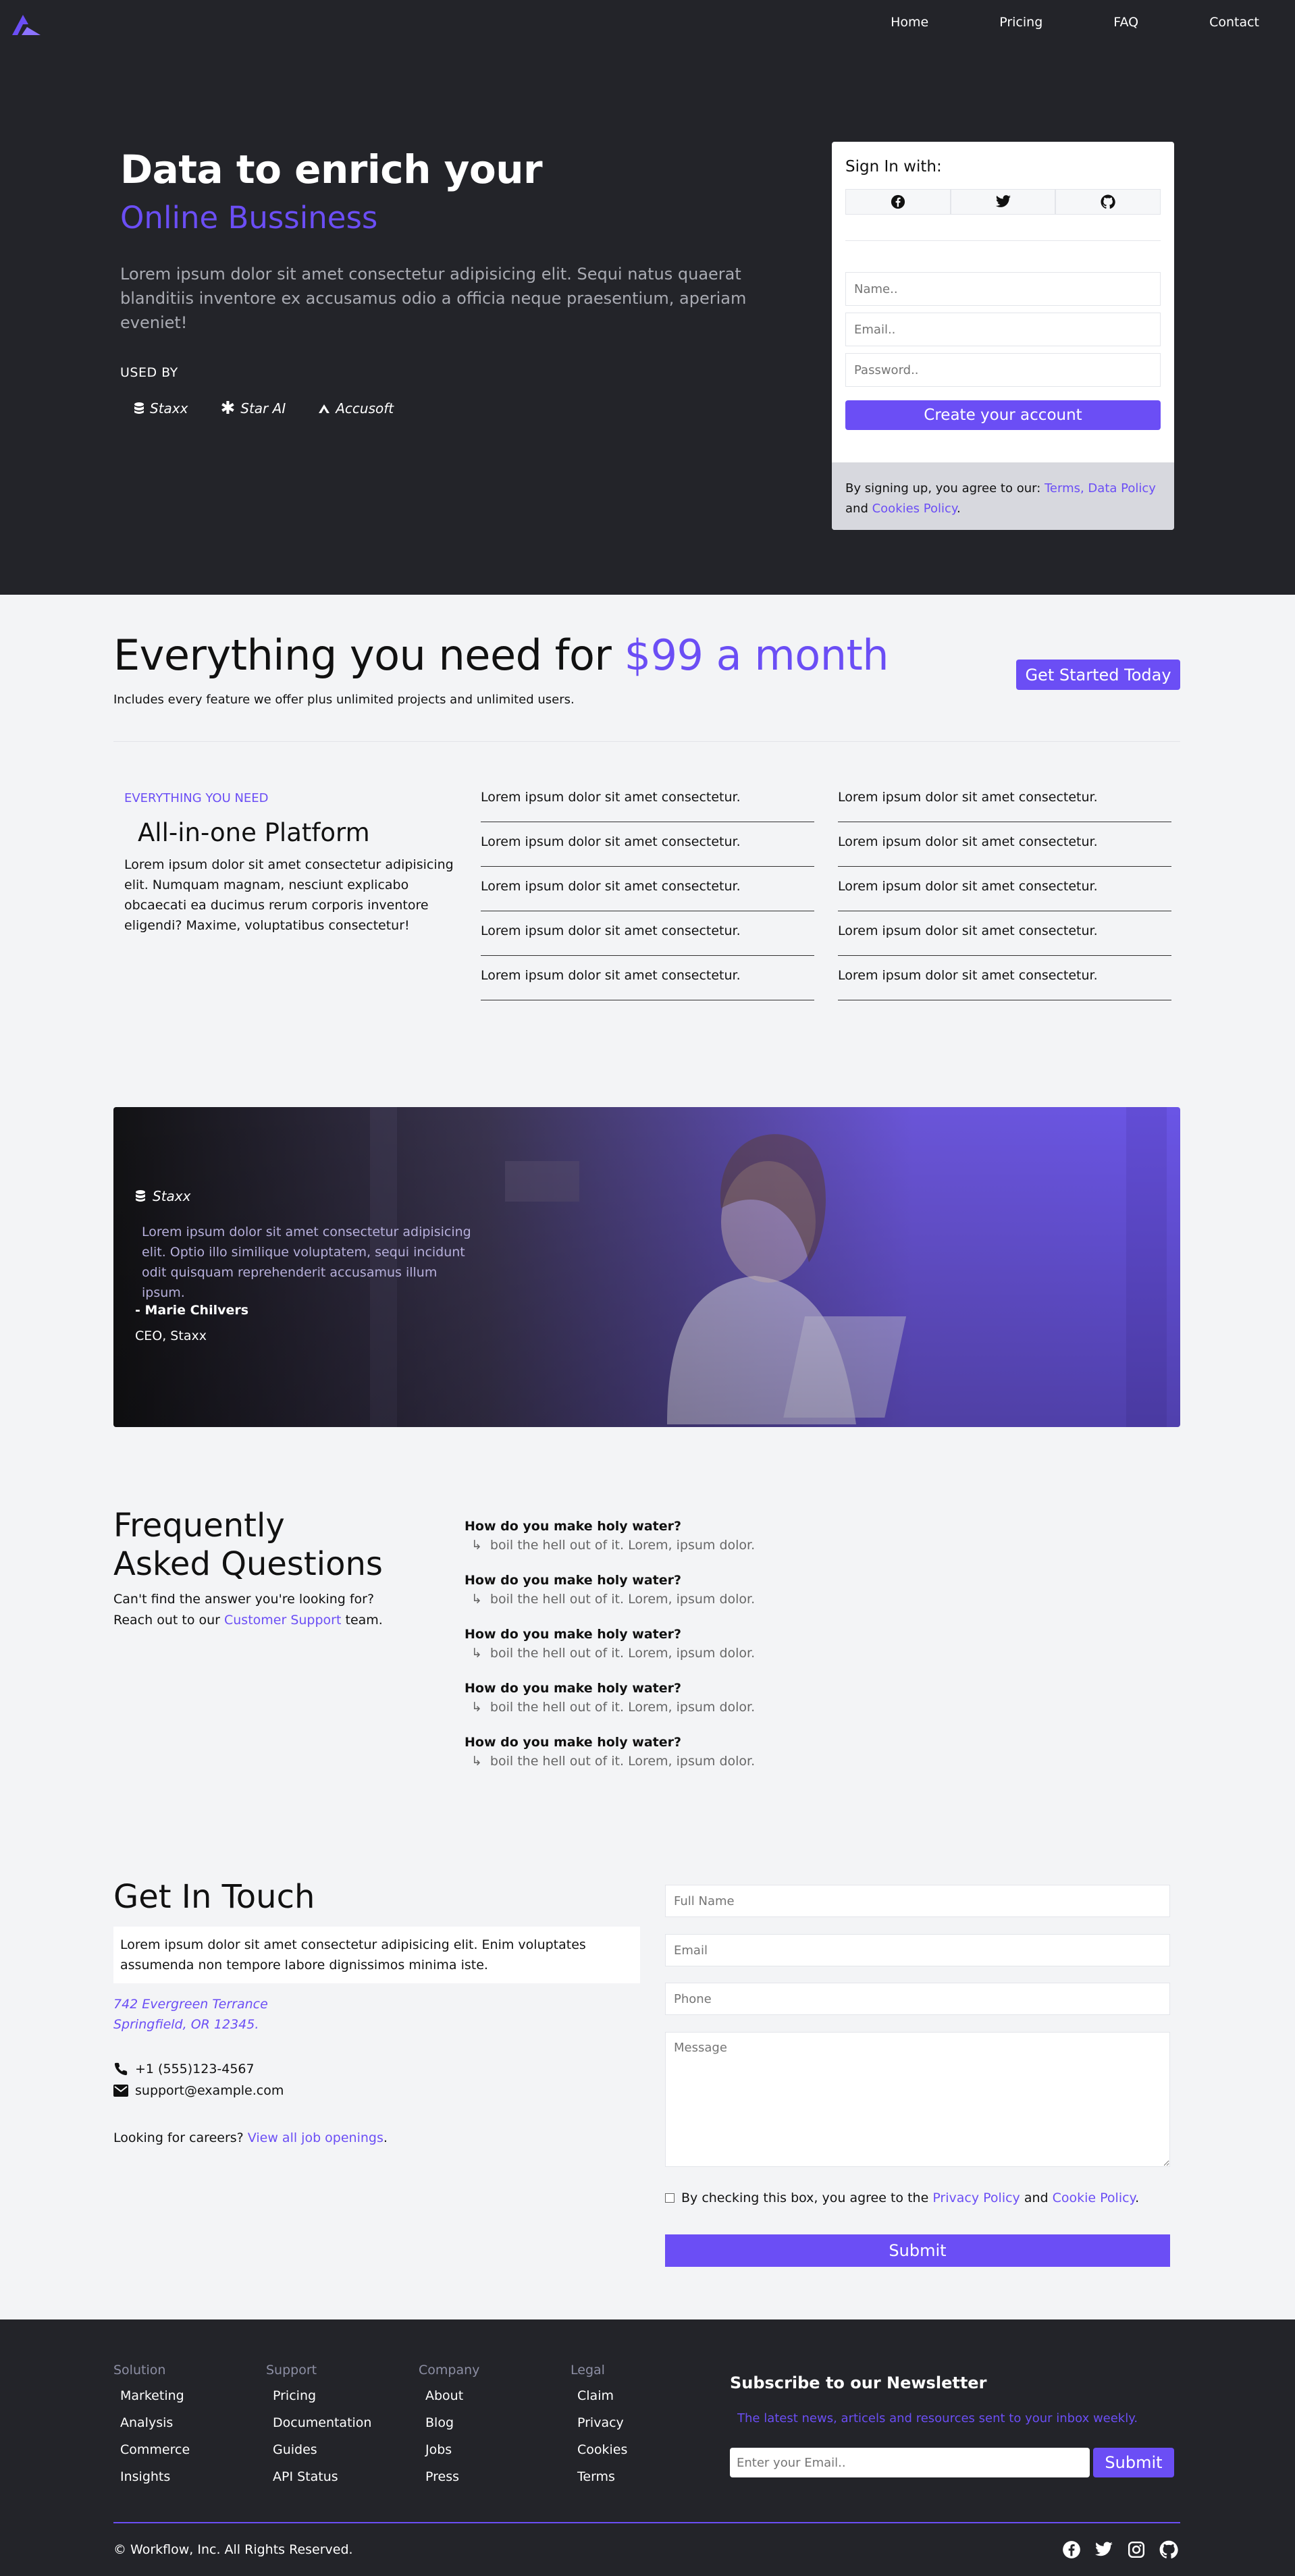 This screenshot has height=2576, width=1295. What do you see at coordinates (602, 2450) in the screenshot?
I see `footer-link: Cookies` at bounding box center [602, 2450].